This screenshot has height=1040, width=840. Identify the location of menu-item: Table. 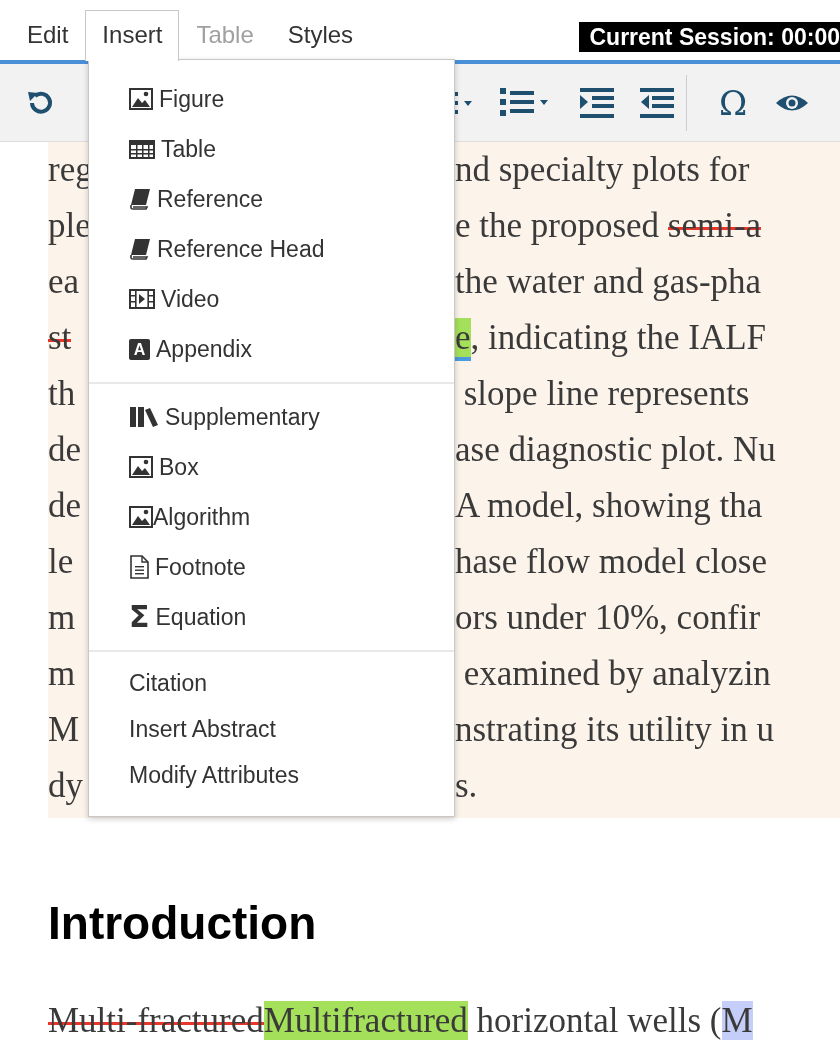
(271, 149).